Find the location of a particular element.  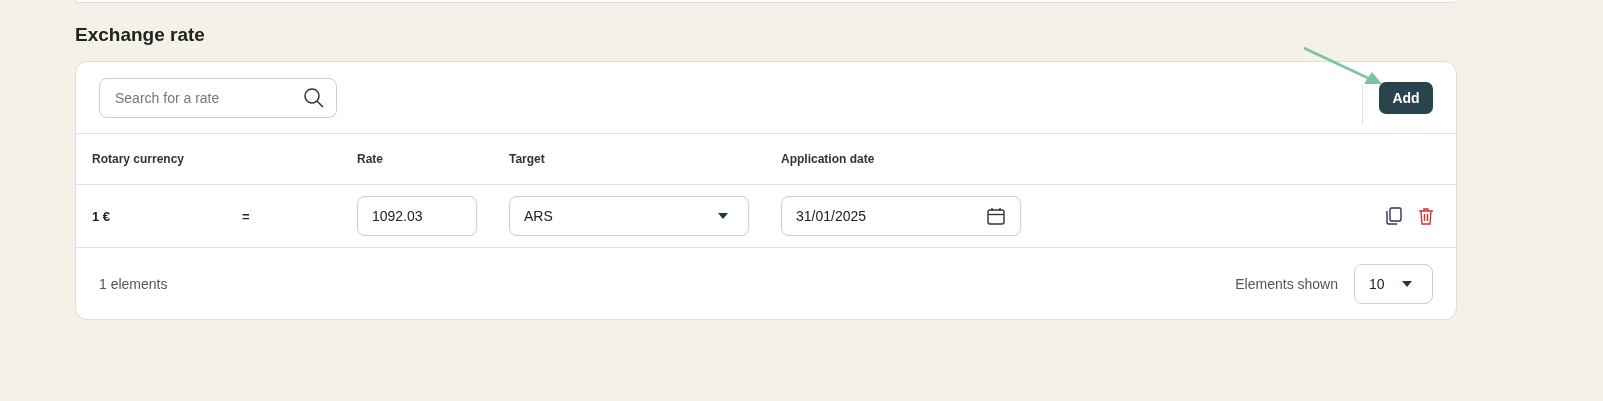

search-field: Search for a rate is located at coordinates (218, 97).